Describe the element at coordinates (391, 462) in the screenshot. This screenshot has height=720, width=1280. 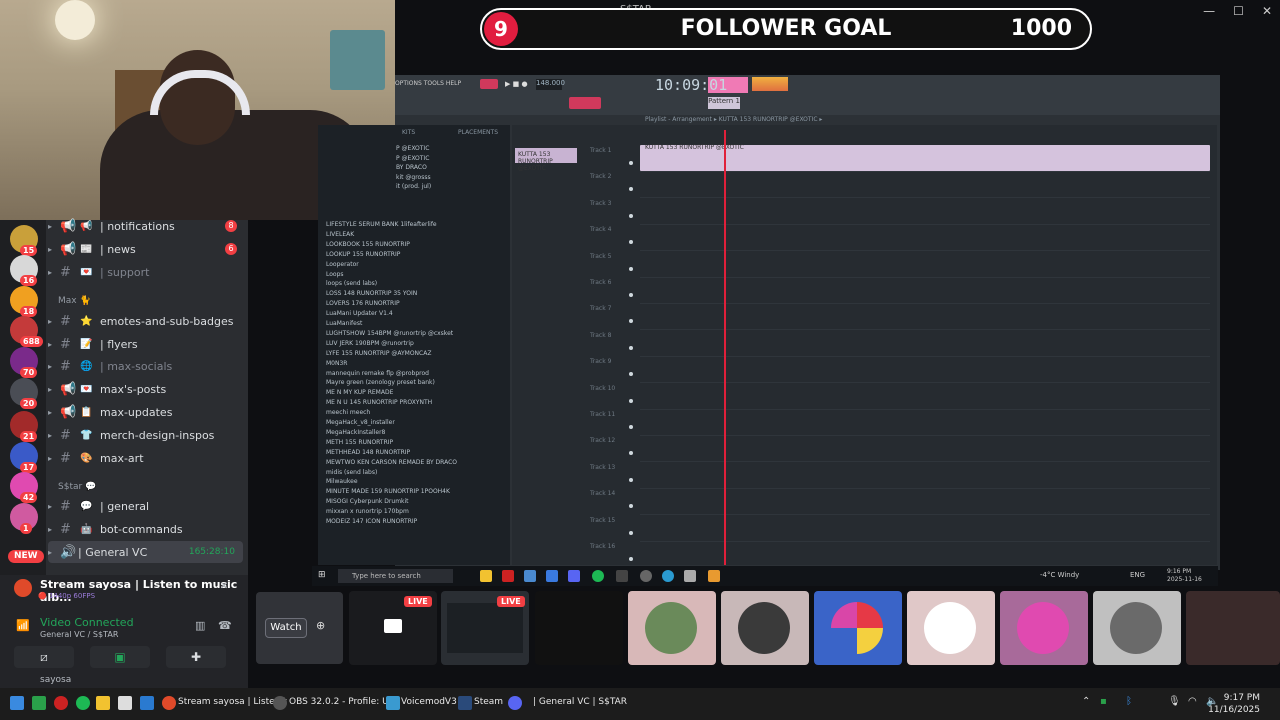
I see `browser-item: MEWTWO KEN CARSON REMADE BY DRACO` at that location.